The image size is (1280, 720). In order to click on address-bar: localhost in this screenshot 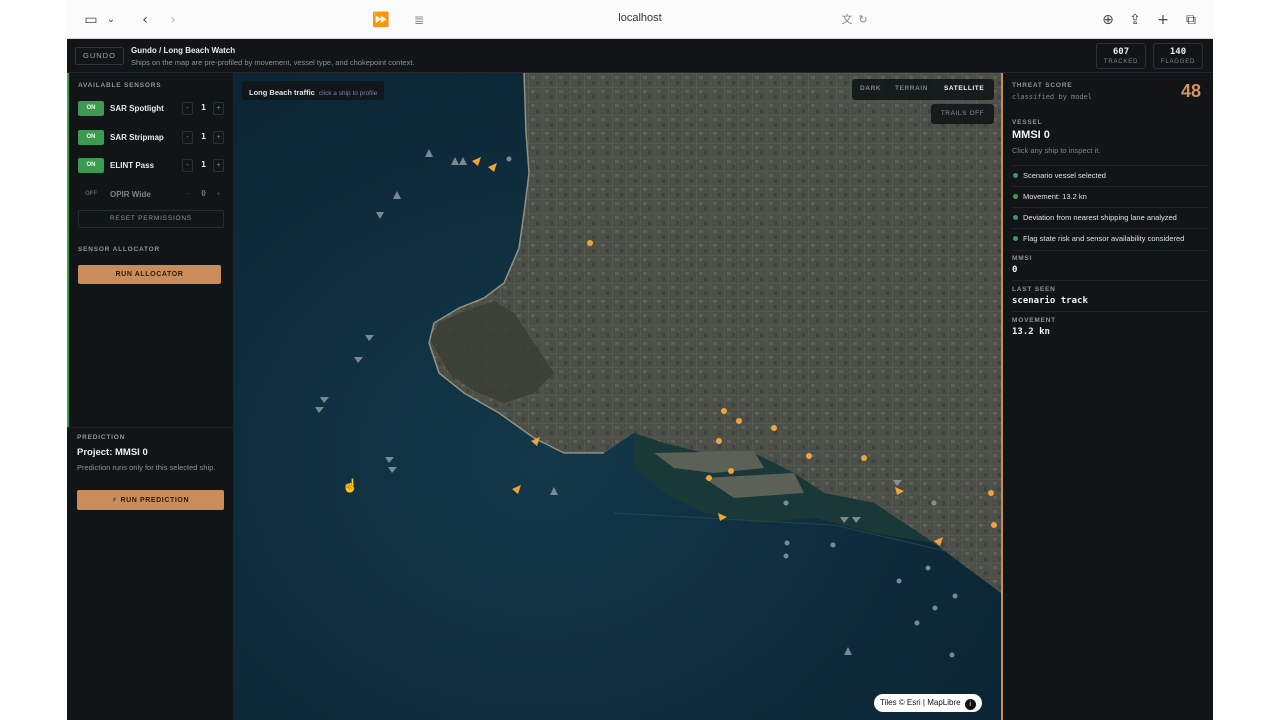, I will do `click(640, 18)`.